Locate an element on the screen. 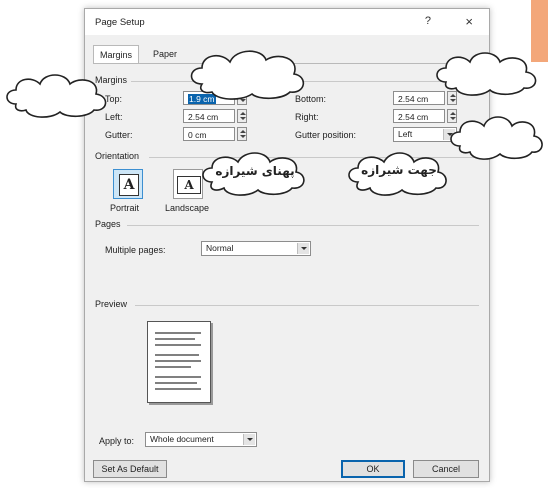 This screenshot has width=548, height=488. callout-gutter-width-text: پهنای شیرازه is located at coordinates (255, 171).